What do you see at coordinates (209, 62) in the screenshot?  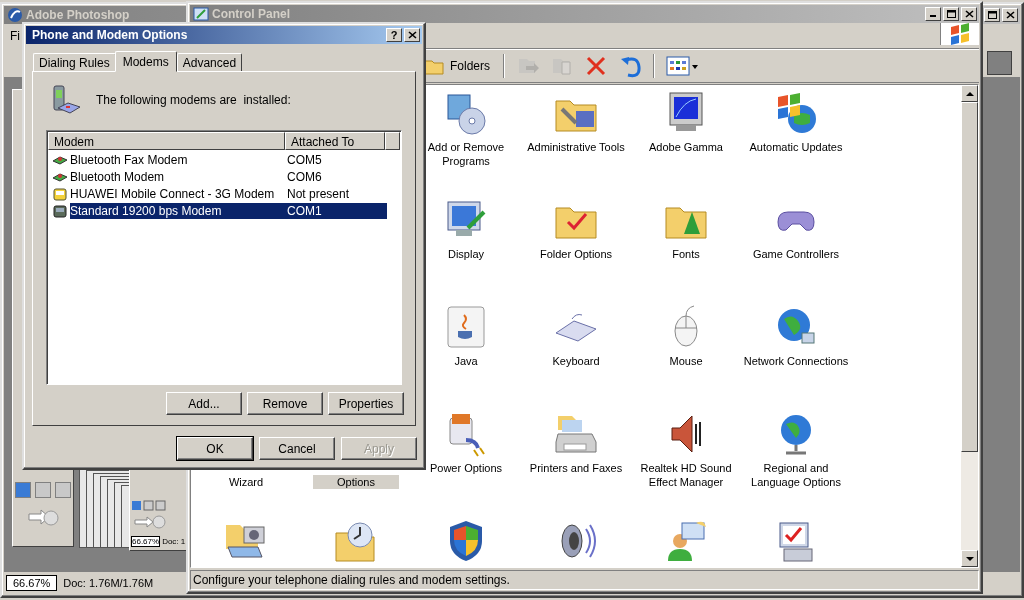 I see `tab: Advanced` at bounding box center [209, 62].